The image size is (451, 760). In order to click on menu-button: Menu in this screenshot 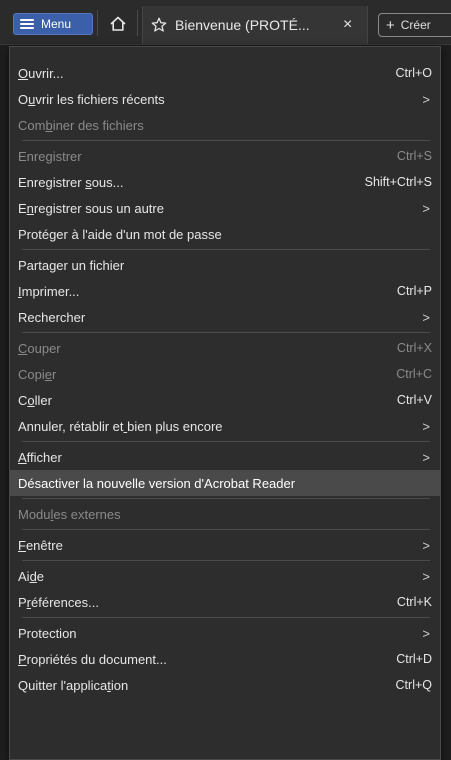, I will do `click(53, 24)`.